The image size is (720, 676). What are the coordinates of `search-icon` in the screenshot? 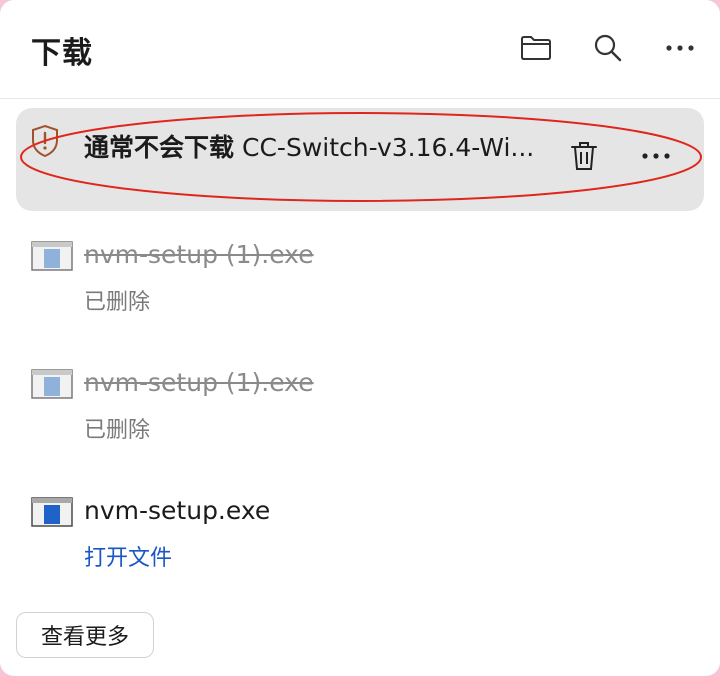 It's located at (608, 48).